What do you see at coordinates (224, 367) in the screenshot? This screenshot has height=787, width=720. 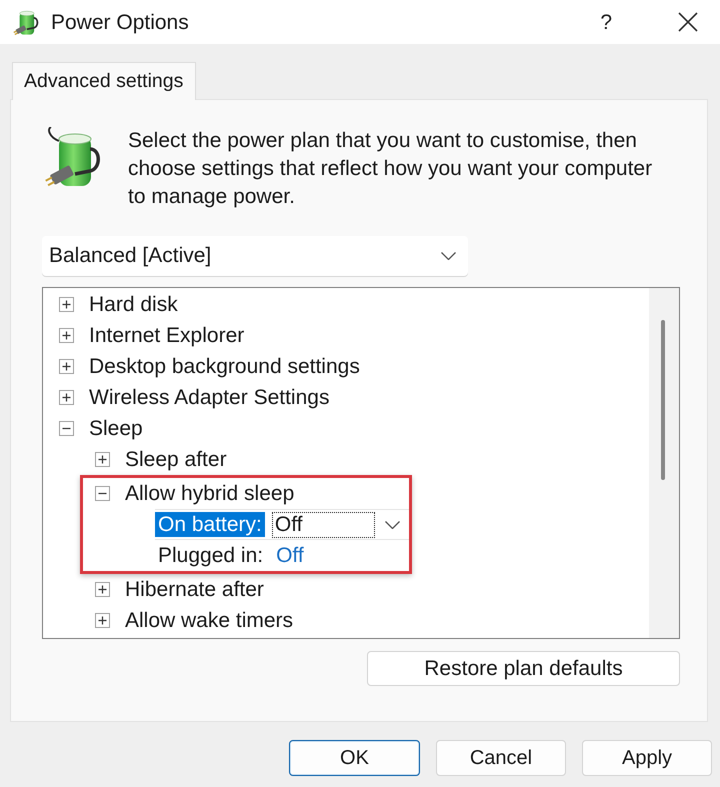 I see `tree-item: Desktop background settings` at bounding box center [224, 367].